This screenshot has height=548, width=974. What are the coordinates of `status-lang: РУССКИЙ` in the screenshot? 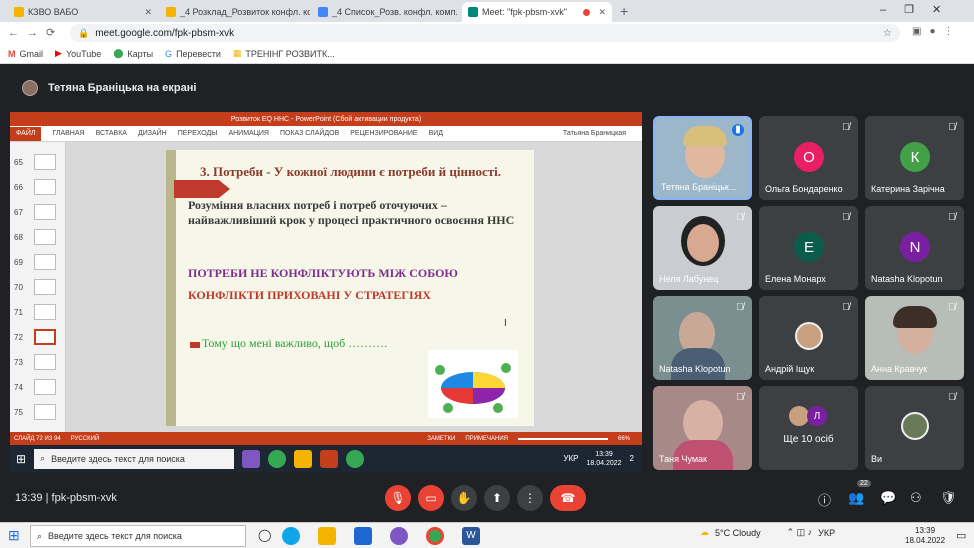 It's located at (85, 438).